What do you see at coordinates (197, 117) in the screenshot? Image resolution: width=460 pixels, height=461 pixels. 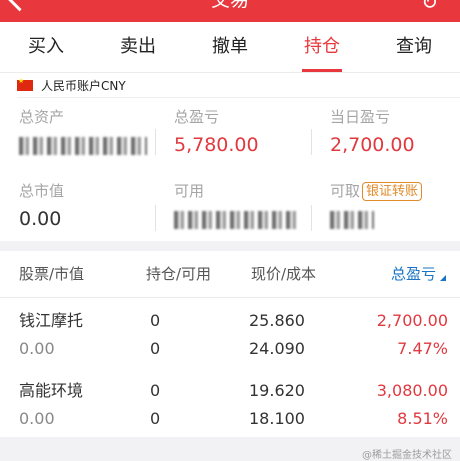 I see `total-pnl-label: 总盈亏` at bounding box center [197, 117].